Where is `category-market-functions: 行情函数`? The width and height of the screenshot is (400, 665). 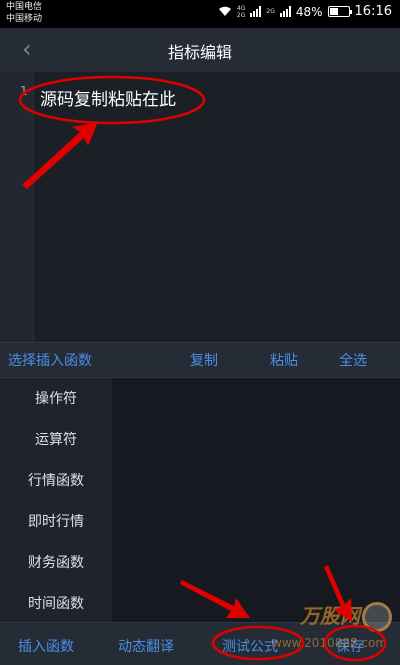
category-market-functions: 行情函数 is located at coordinates (56, 480).